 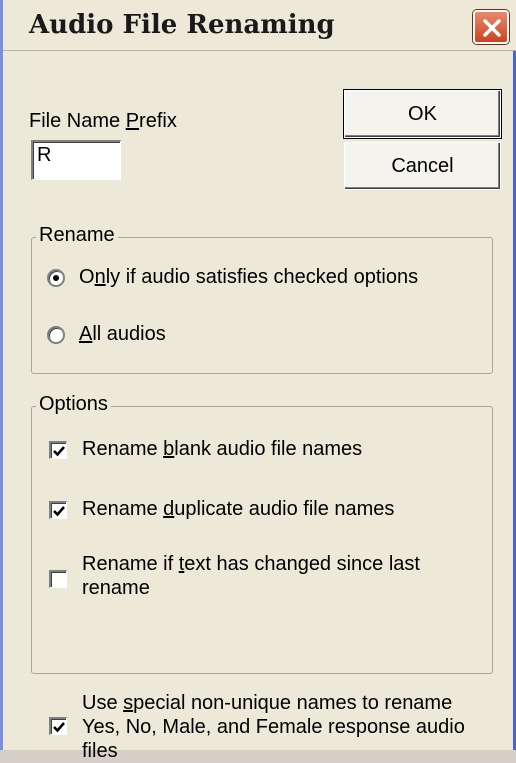 What do you see at coordinates (251, 564) in the screenshot?
I see `rename-if-text-changed-line1: Rename if text has changed since last` at bounding box center [251, 564].